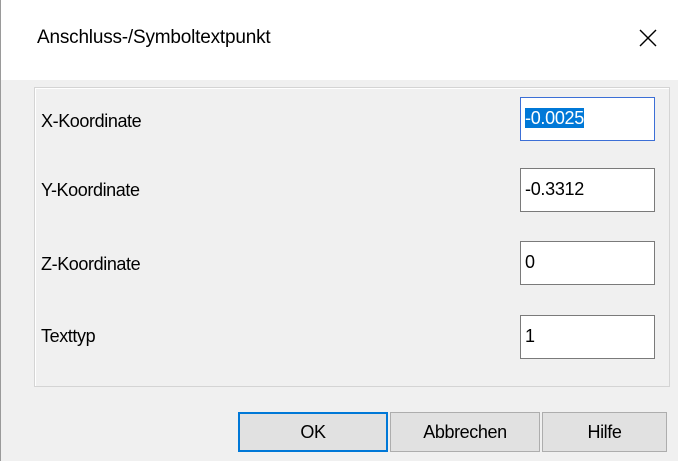  Describe the element at coordinates (68, 336) in the screenshot. I see `texttyp-label: Texttyp` at that location.